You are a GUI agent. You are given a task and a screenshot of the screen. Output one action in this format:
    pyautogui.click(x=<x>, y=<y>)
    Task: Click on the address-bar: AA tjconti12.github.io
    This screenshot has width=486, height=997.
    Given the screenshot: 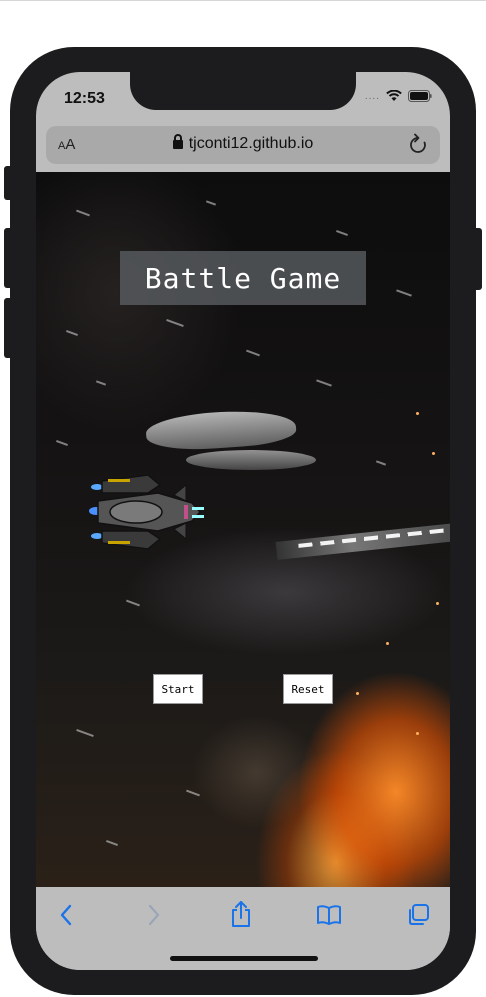 What is the action you would take?
    pyautogui.click(x=243, y=145)
    